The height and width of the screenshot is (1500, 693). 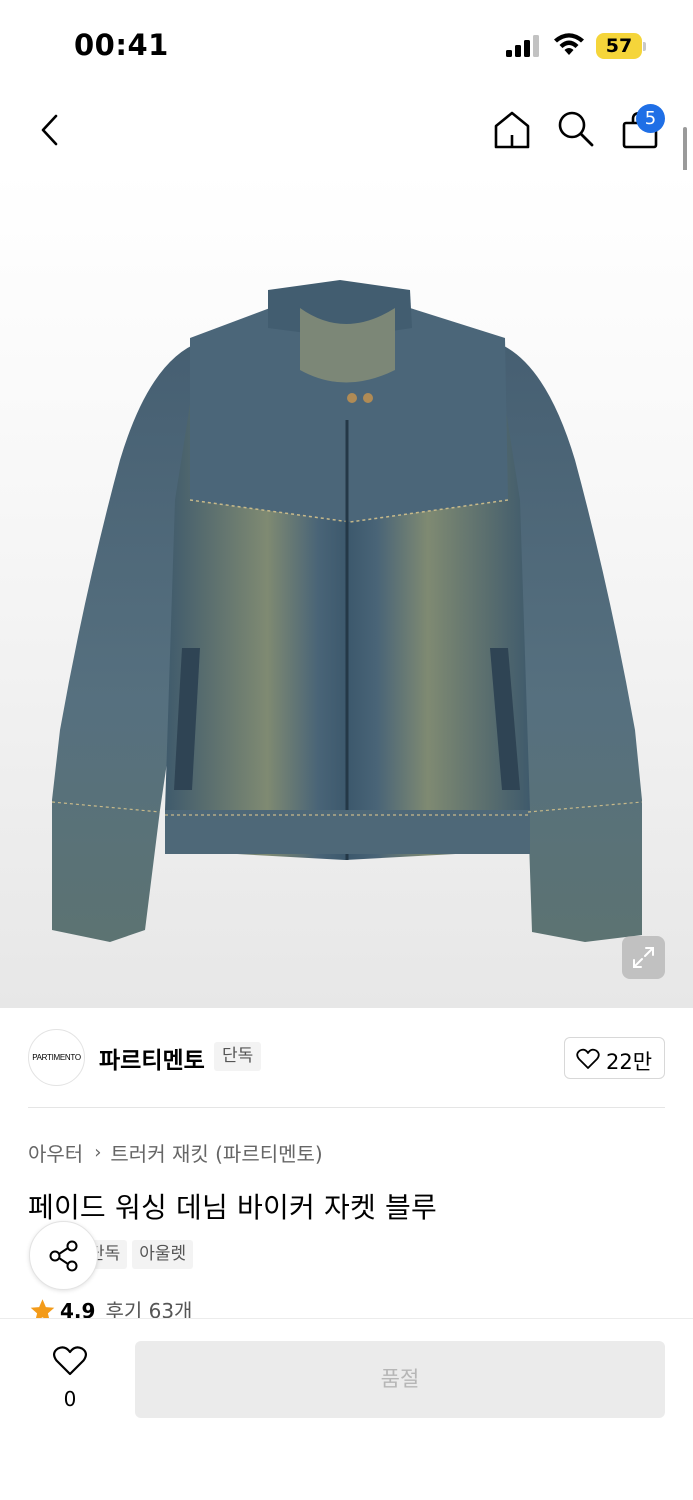 What do you see at coordinates (575, 129) in the screenshot?
I see `search-icon` at bounding box center [575, 129].